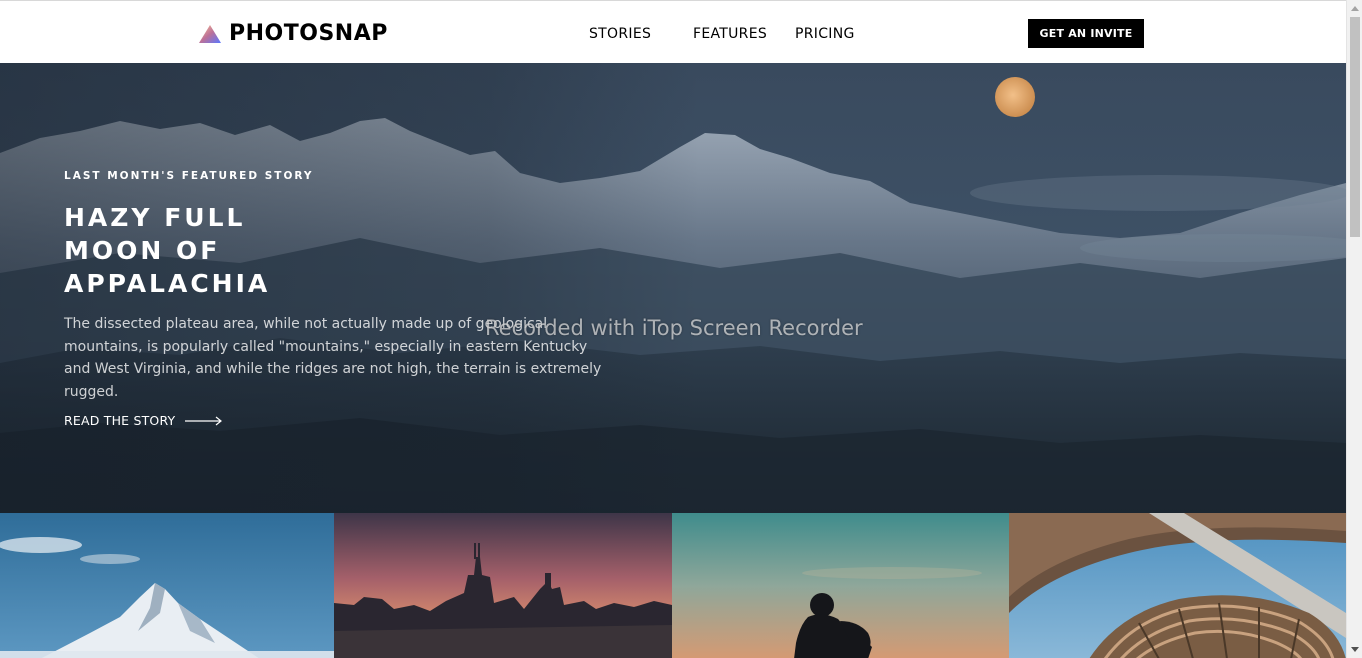 The height and width of the screenshot is (658, 1362). I want to click on curved-building-image, so click(1177, 585).